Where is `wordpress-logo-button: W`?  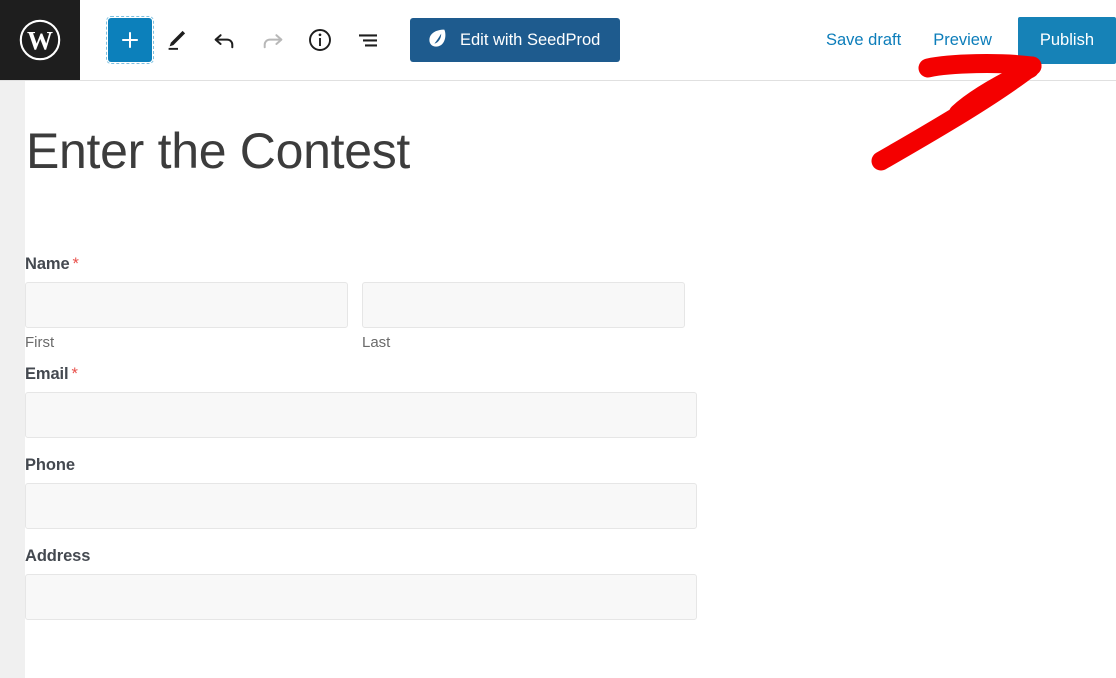 wordpress-logo-button: W is located at coordinates (40, 40).